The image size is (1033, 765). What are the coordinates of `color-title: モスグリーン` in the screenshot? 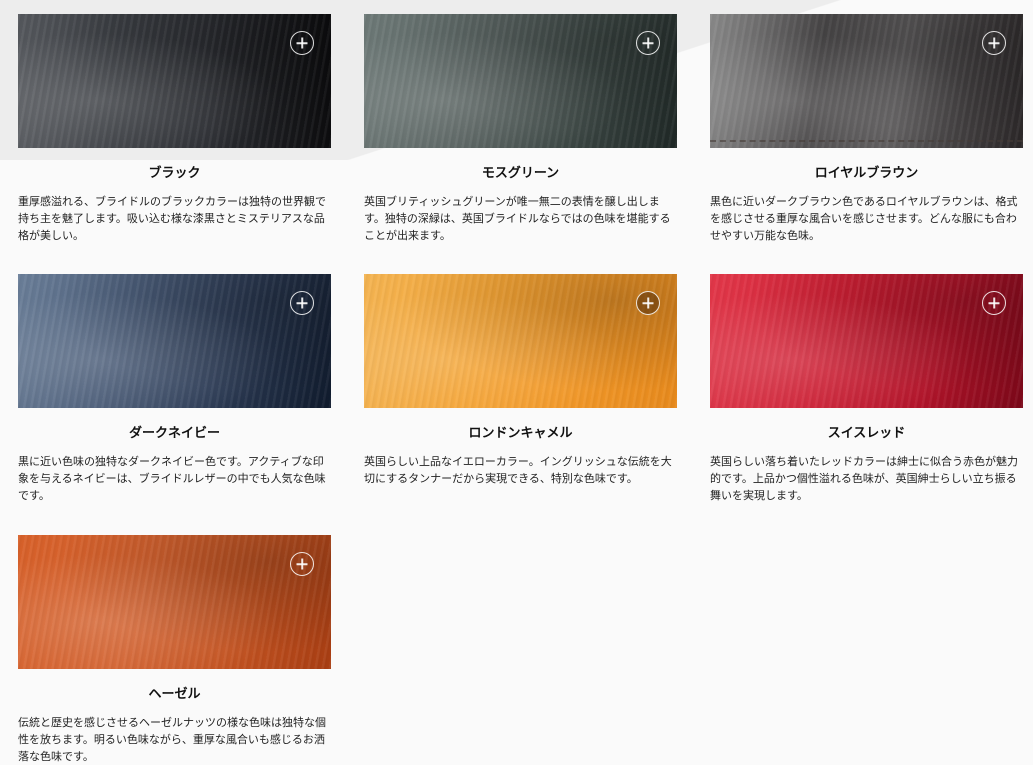 It's located at (520, 173).